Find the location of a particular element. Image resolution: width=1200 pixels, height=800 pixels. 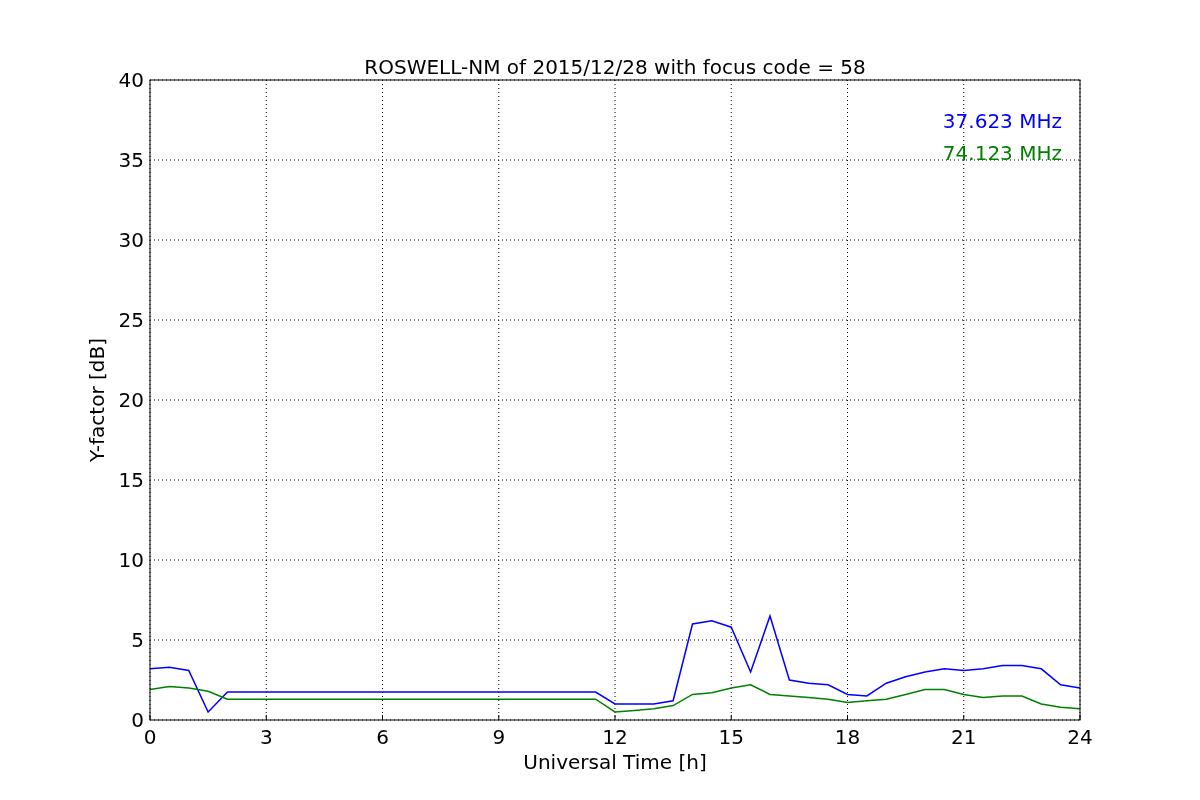

x-tick-label: 21 is located at coordinates (964, 737).